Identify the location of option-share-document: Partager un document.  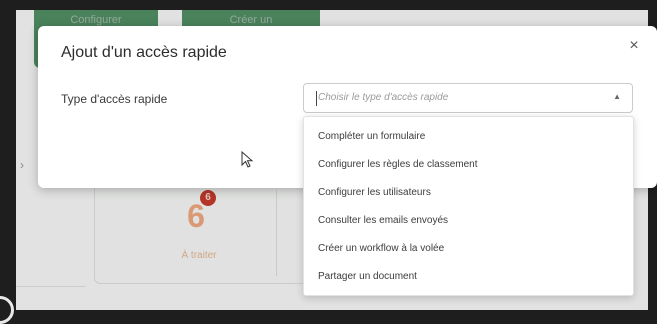
(367, 276).